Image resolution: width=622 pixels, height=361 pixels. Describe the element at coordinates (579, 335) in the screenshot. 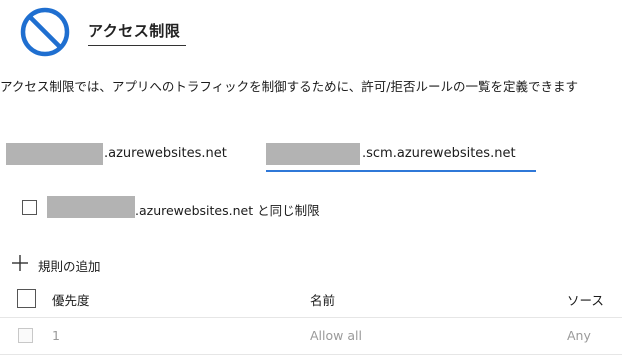

I see `row-source: Any` at that location.